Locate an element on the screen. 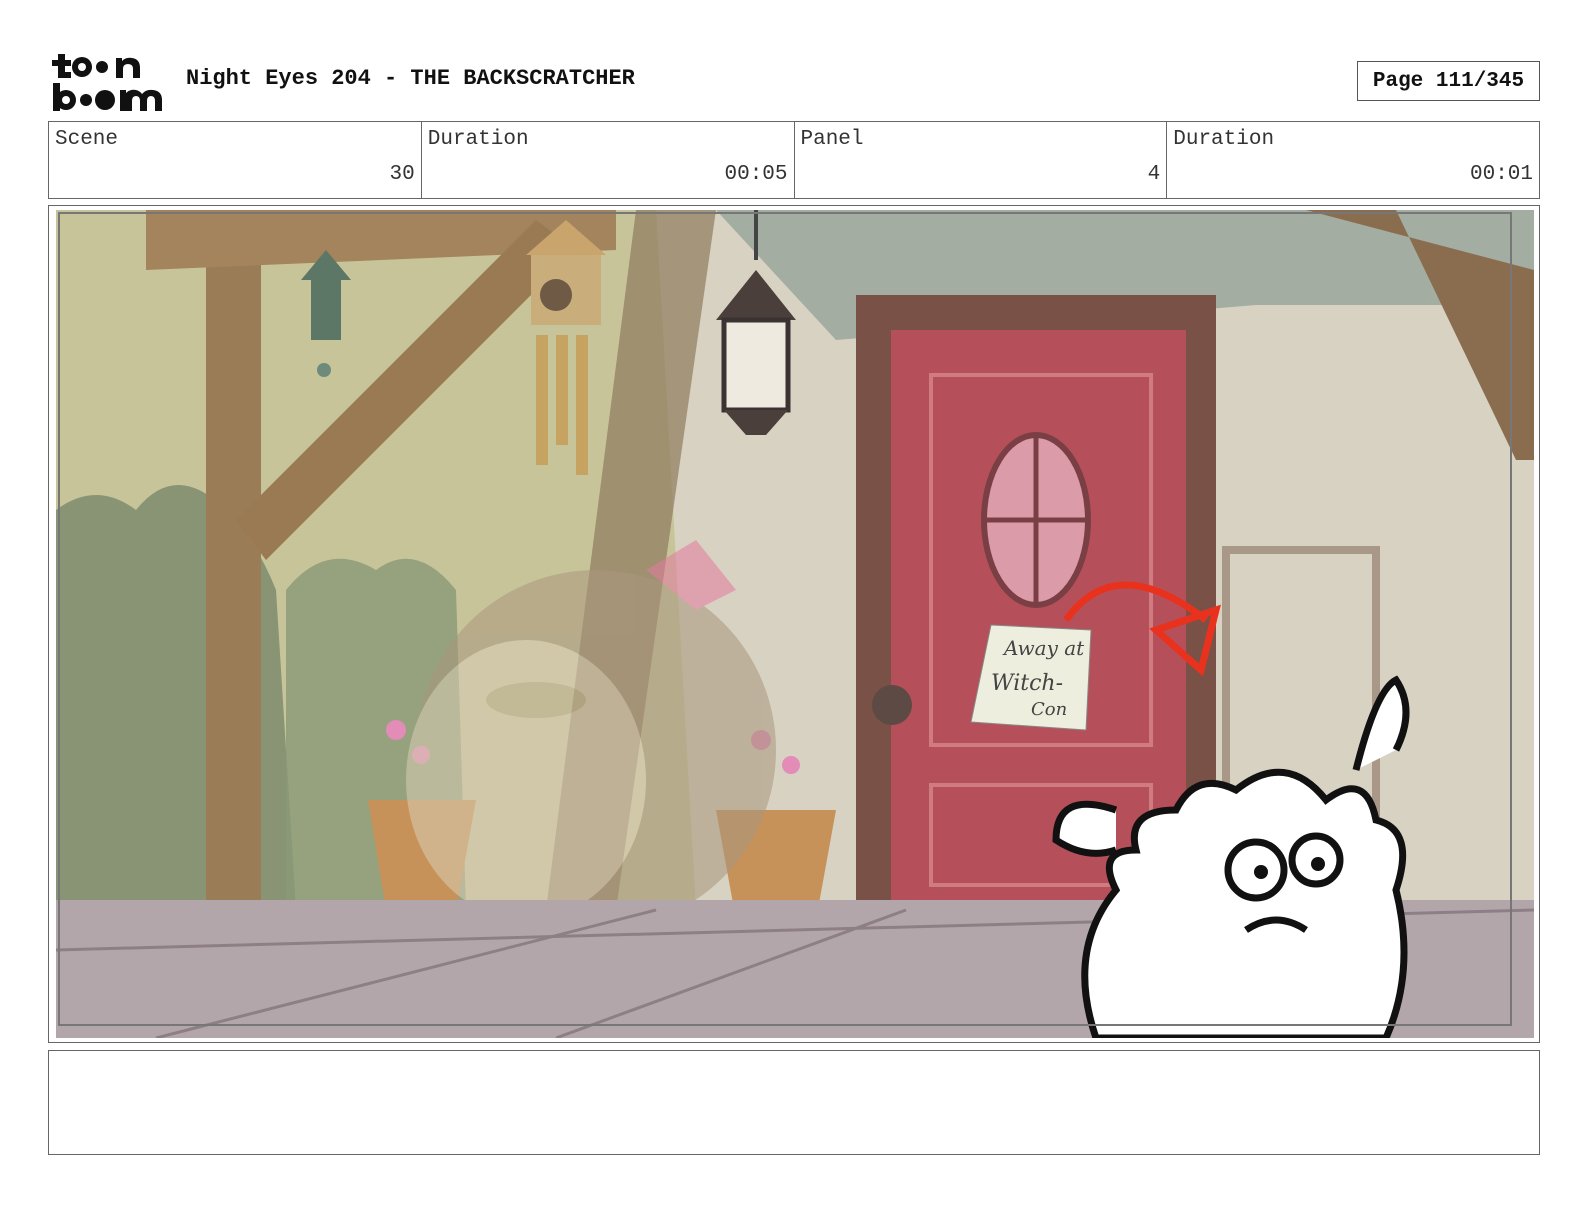 The width and height of the screenshot is (1584, 1224). scene-duration-cell: Duration 00:05 is located at coordinates (608, 160).